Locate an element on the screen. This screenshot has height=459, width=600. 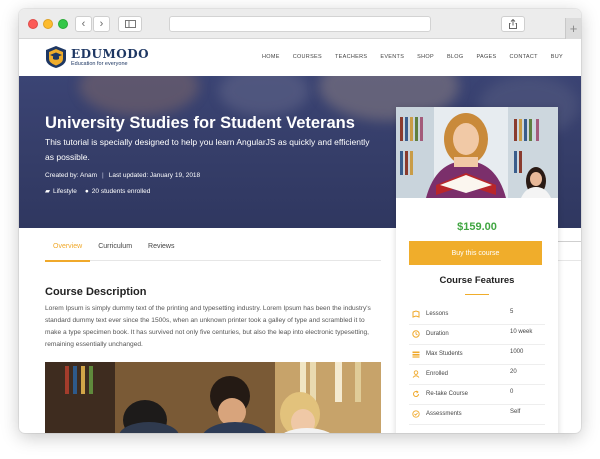
features-divider is located at coordinates (477, 294).